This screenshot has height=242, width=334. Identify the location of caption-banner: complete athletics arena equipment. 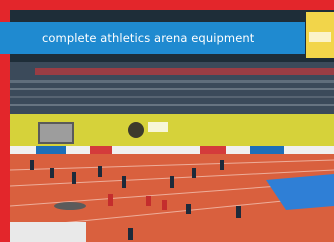
(152, 38).